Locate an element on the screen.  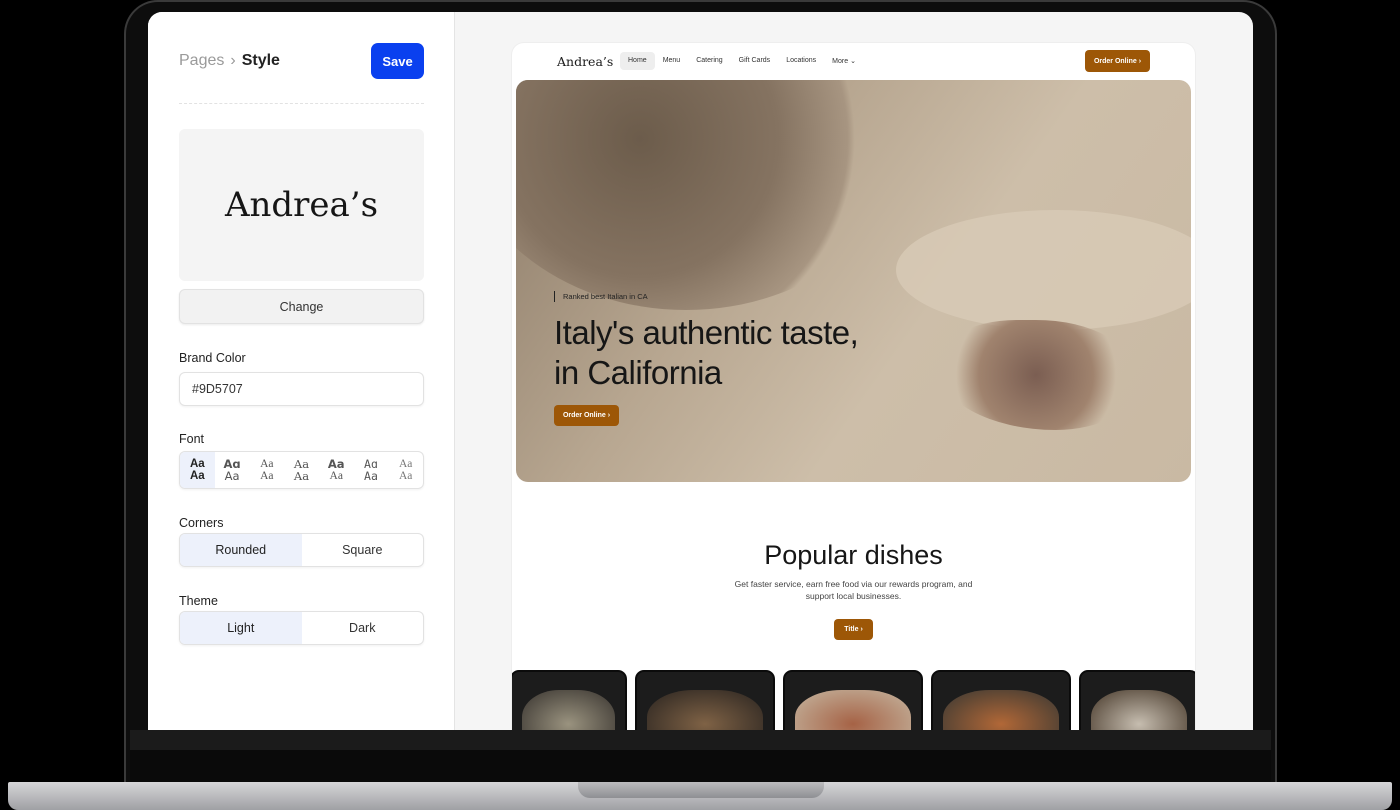
dish-carousel is located at coordinates (853, 700).